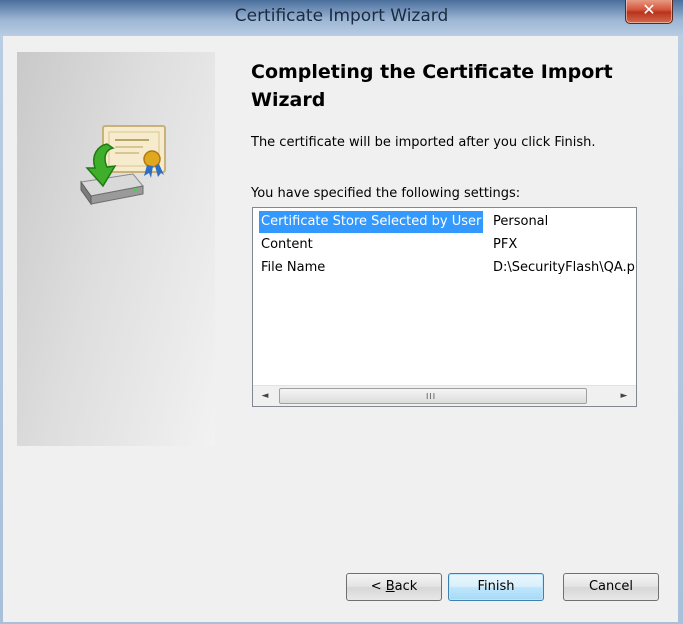 This screenshot has width=683, height=624. What do you see at coordinates (293, 267) in the screenshot?
I see `setting-key: File Name` at bounding box center [293, 267].